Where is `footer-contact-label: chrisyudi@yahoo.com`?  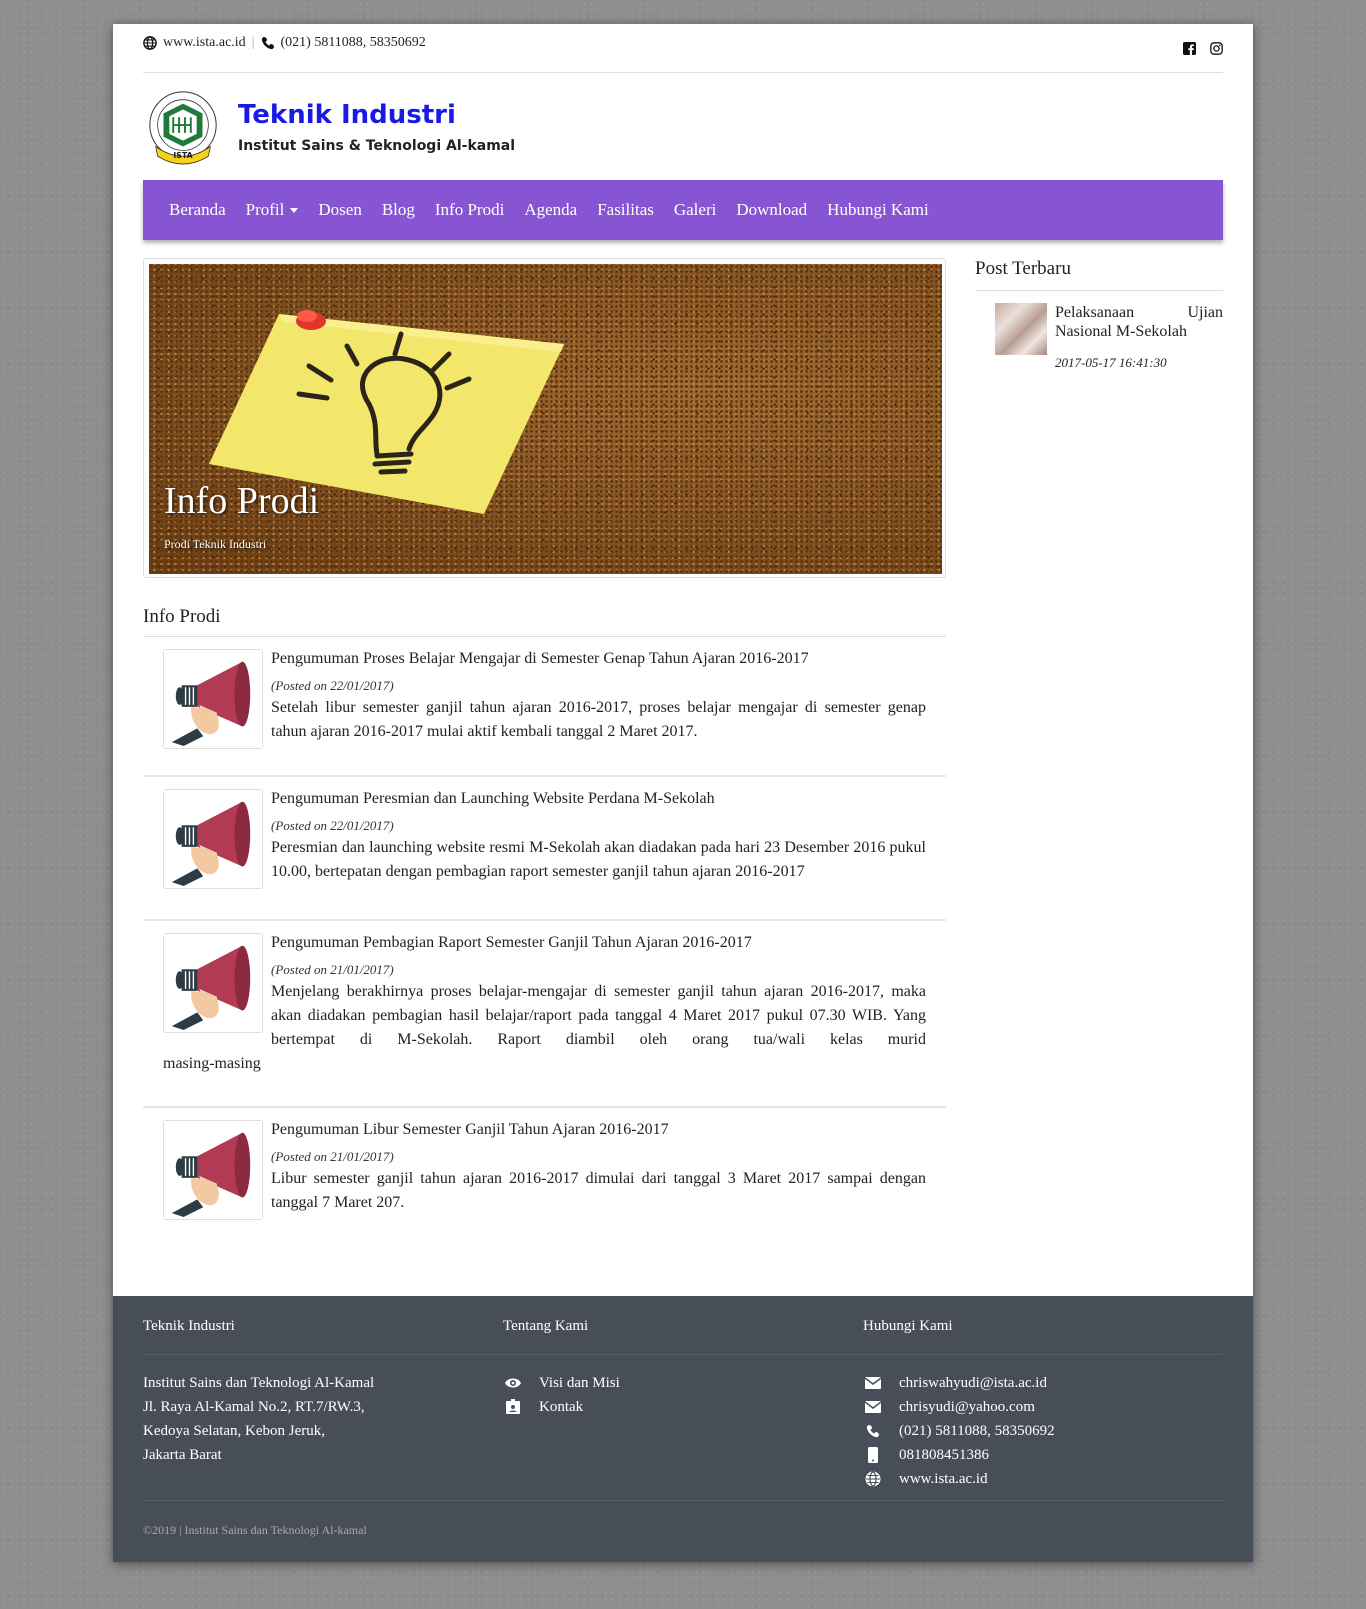
footer-contact-label: chrisyudi@yahoo.com is located at coordinates (967, 1407).